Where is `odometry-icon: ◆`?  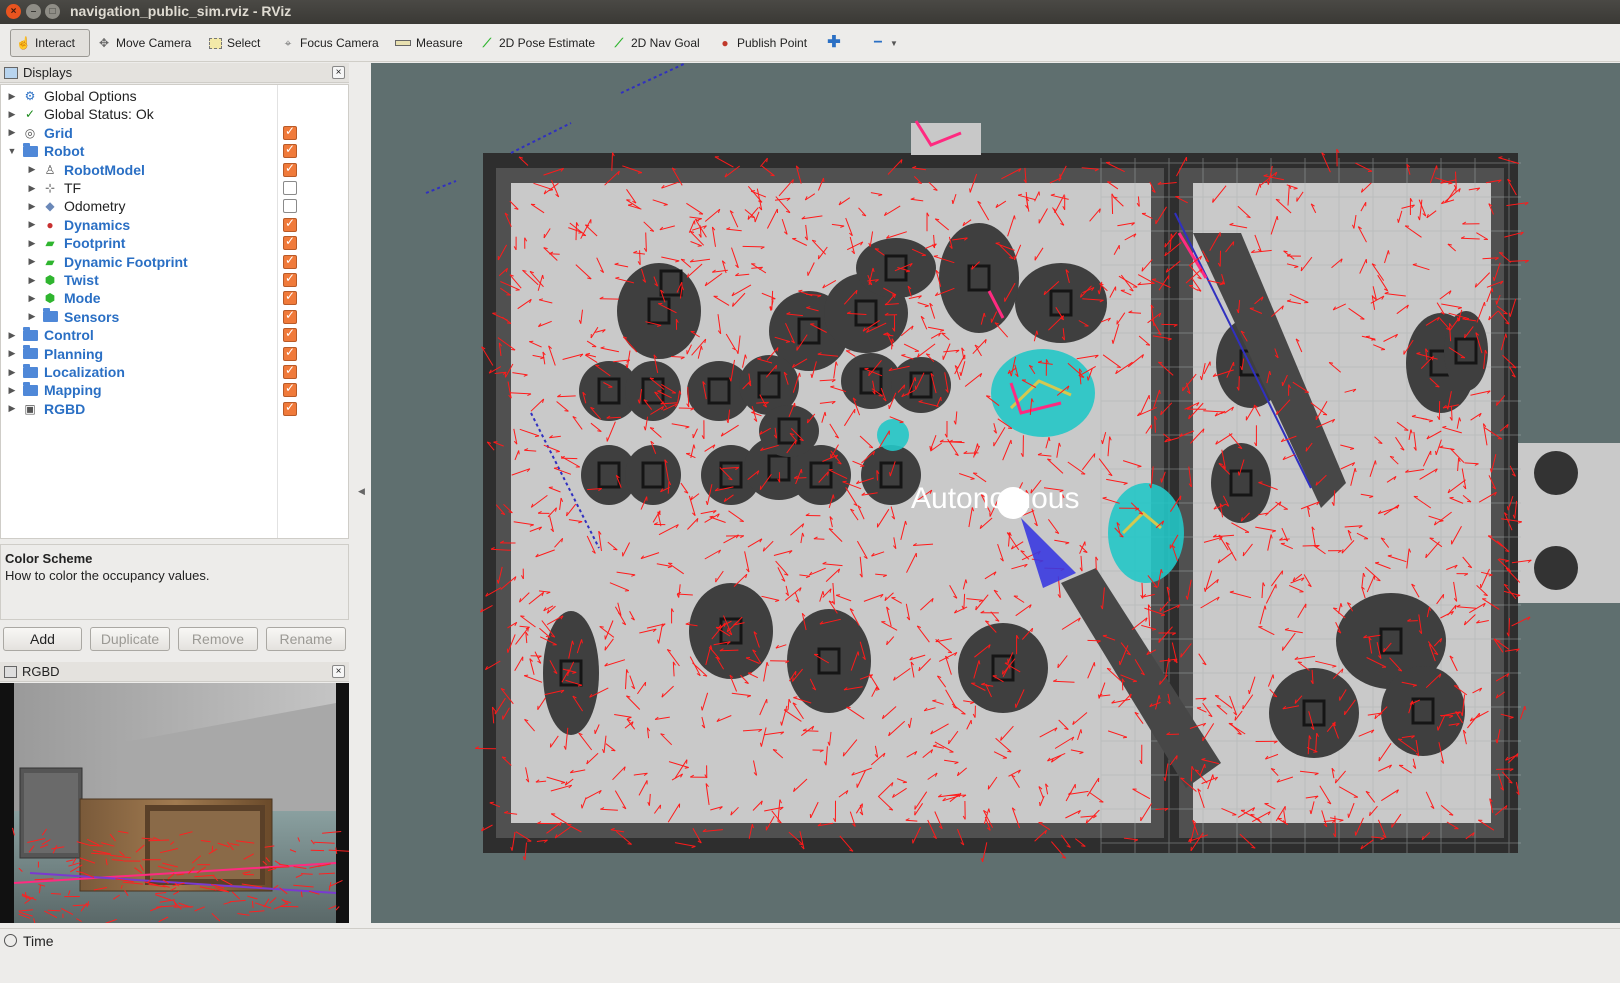 odometry-icon: ◆ is located at coordinates (50, 206).